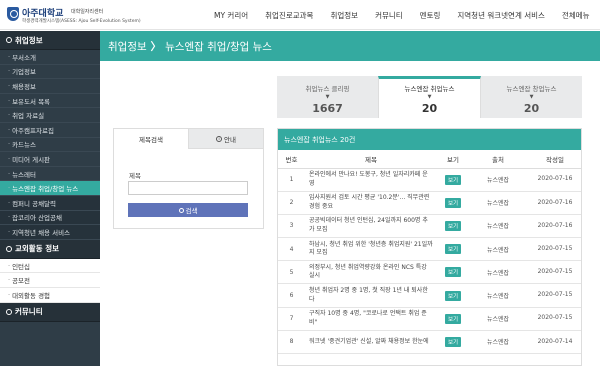 Image resolution: width=600 pixels, height=366 pixels. What do you see at coordinates (291, 226) in the screenshot?
I see `row-number: 3` at bounding box center [291, 226].